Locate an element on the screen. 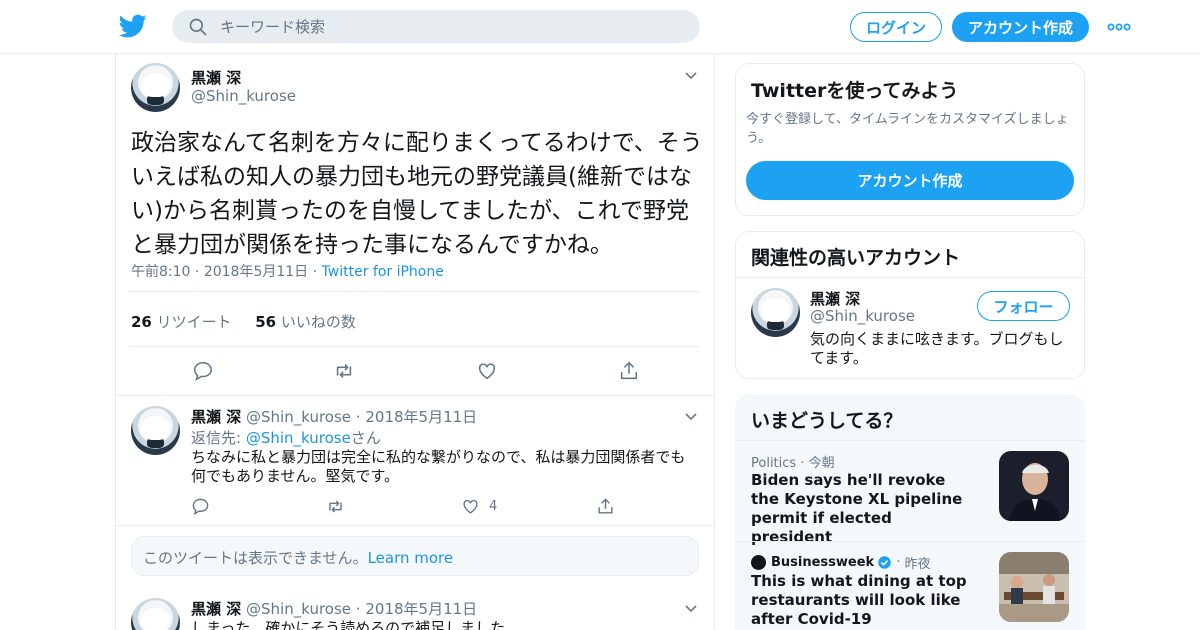  learn-more-link: Learn more is located at coordinates (411, 558).